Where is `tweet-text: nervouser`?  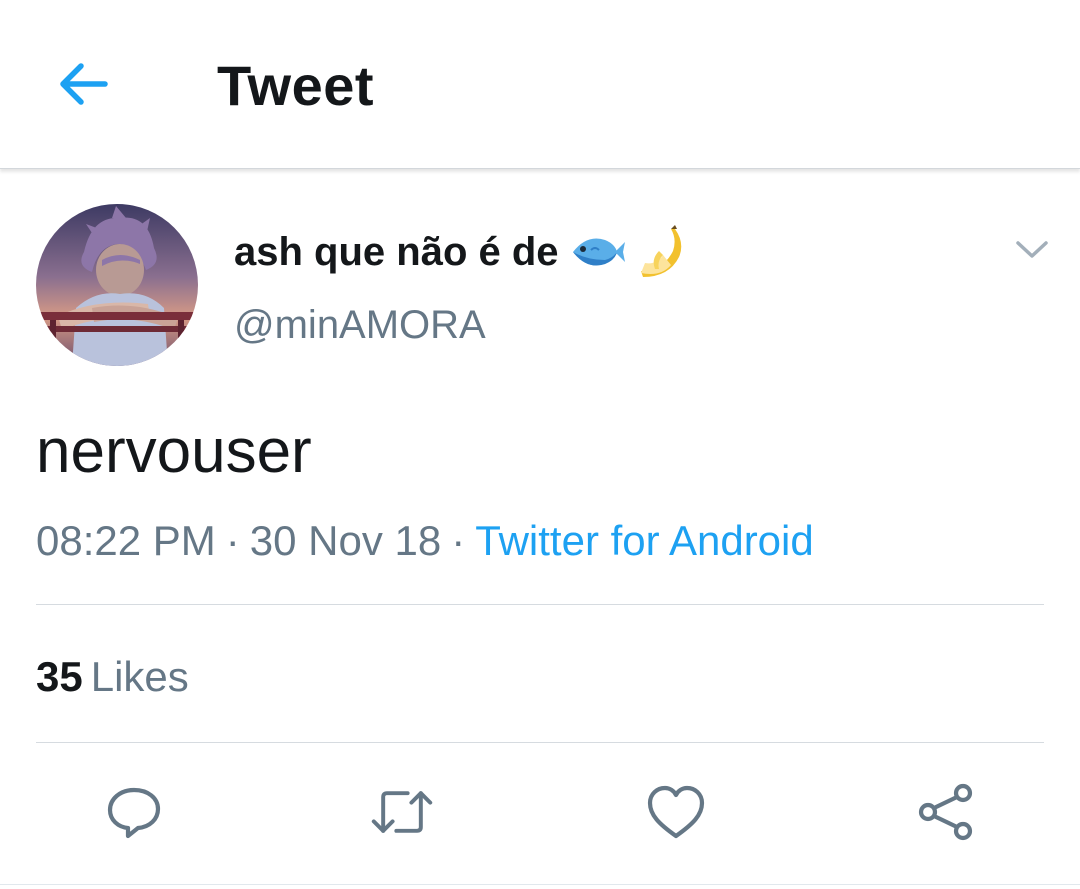
tweet-text: nervouser is located at coordinates (174, 451).